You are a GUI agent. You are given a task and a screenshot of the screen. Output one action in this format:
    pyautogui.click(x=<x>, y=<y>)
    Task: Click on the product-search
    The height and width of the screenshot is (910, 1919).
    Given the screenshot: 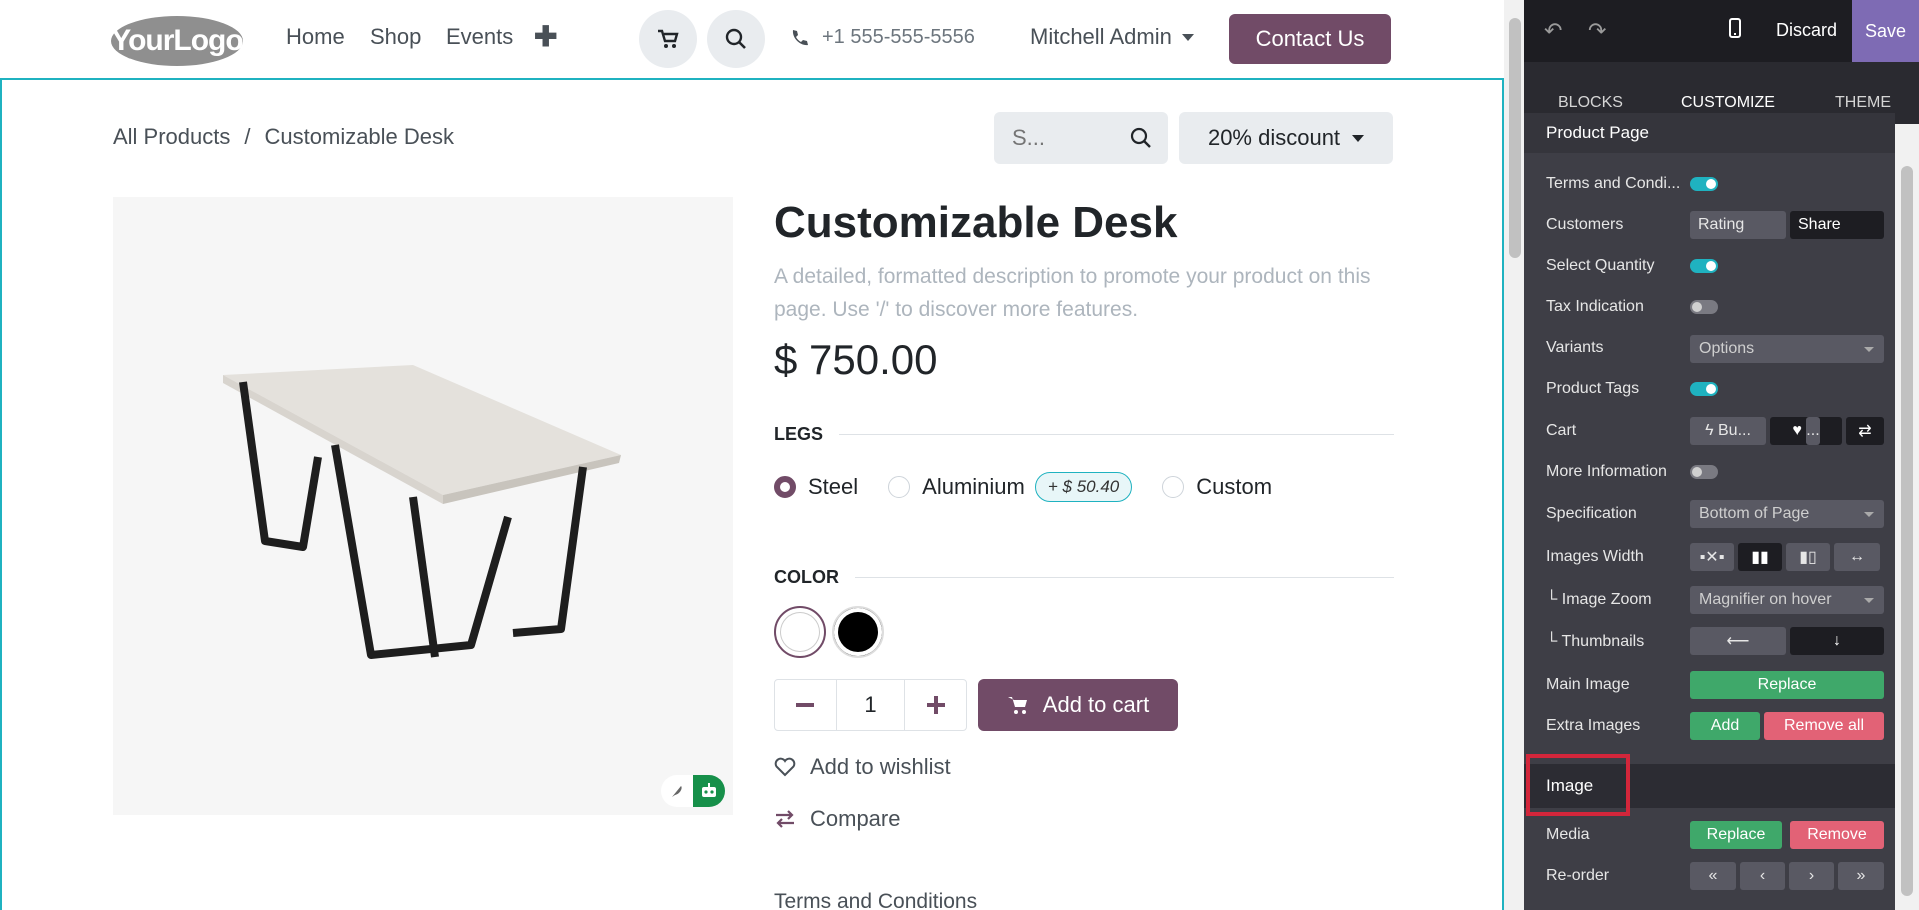 What is the action you would take?
    pyautogui.click(x=1081, y=138)
    